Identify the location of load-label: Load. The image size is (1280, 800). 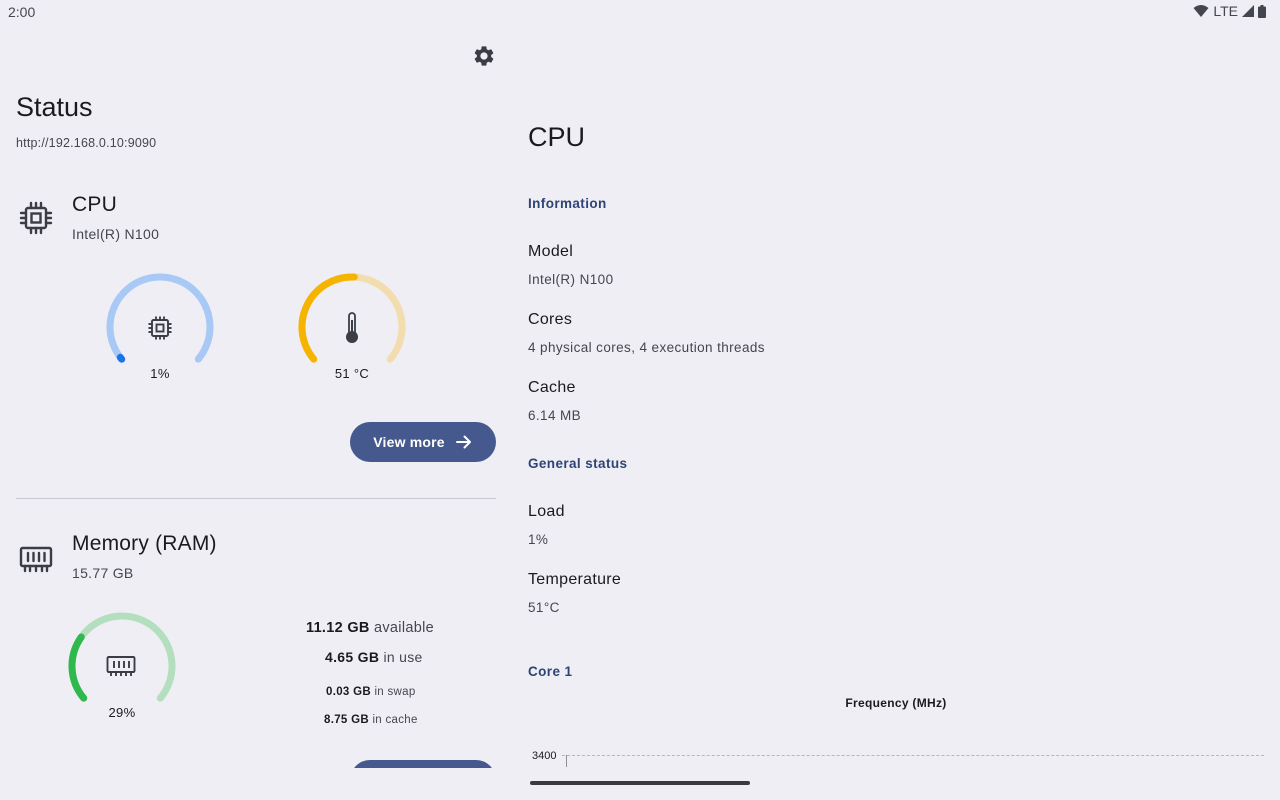
(546, 511).